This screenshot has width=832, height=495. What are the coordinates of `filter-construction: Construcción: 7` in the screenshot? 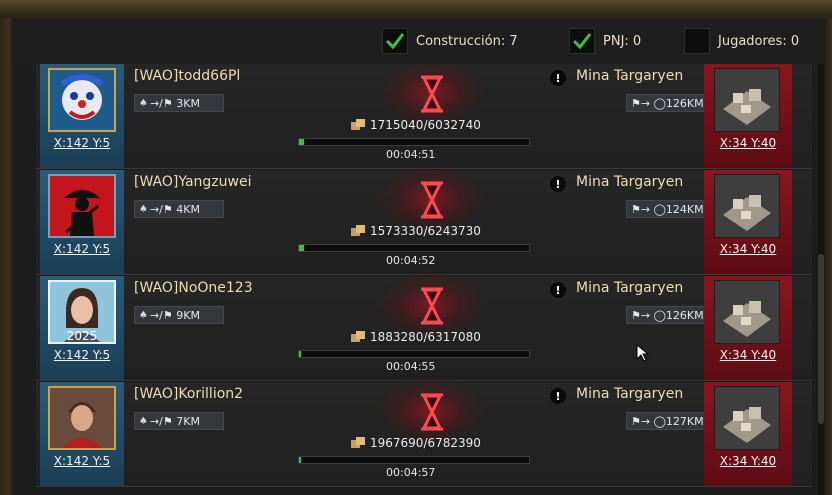 It's located at (450, 41).